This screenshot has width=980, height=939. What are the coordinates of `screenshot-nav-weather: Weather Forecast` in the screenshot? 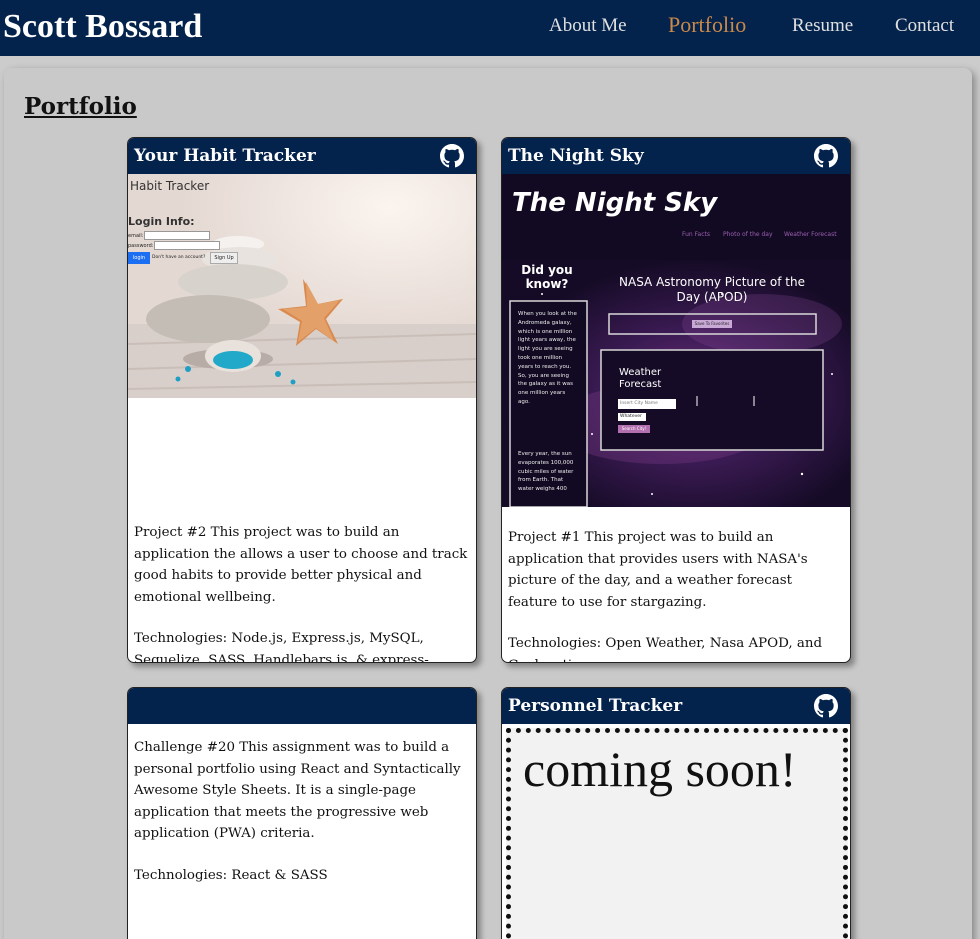 It's located at (810, 234).